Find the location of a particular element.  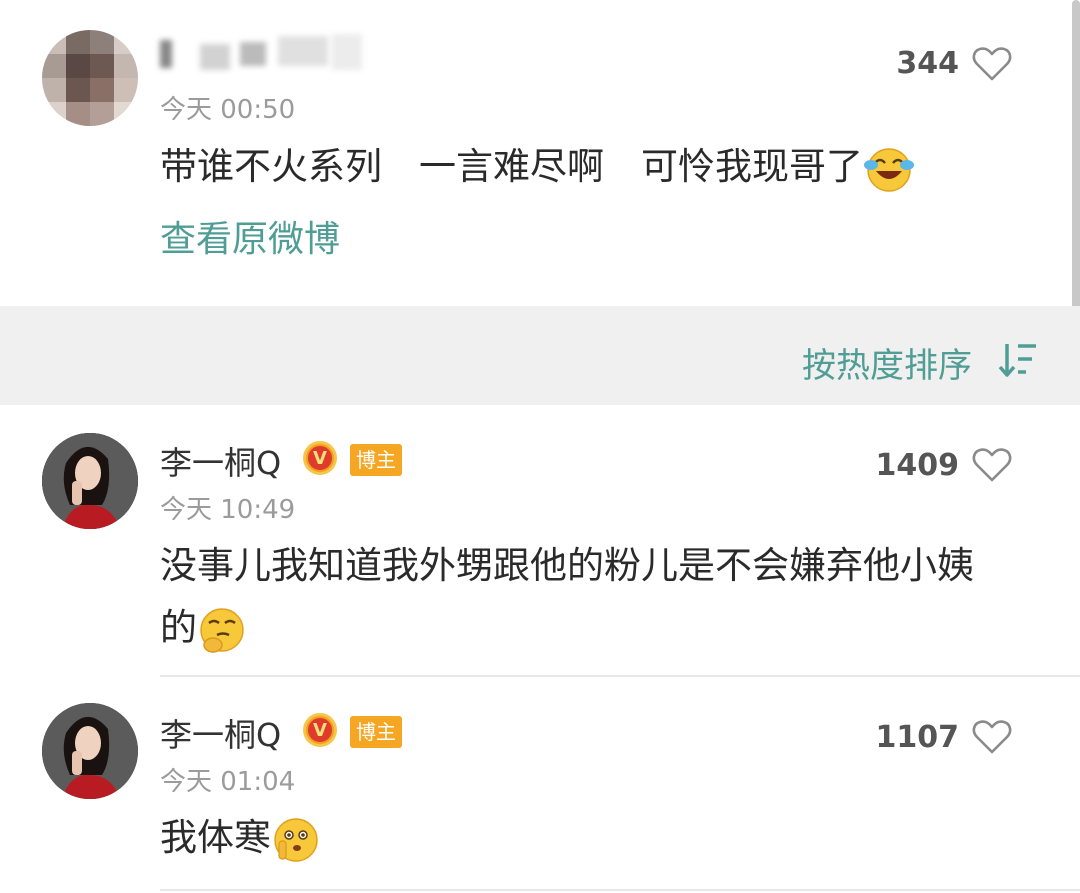

sort-bar: 按热度排序 is located at coordinates (540, 355).